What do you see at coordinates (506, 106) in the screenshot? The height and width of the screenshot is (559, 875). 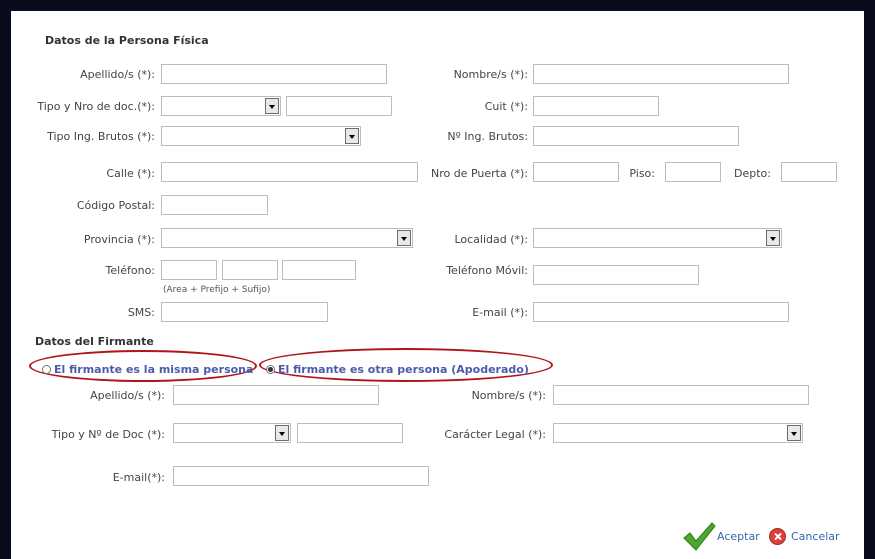 I see `cuit-label: Cuit (*):` at bounding box center [506, 106].